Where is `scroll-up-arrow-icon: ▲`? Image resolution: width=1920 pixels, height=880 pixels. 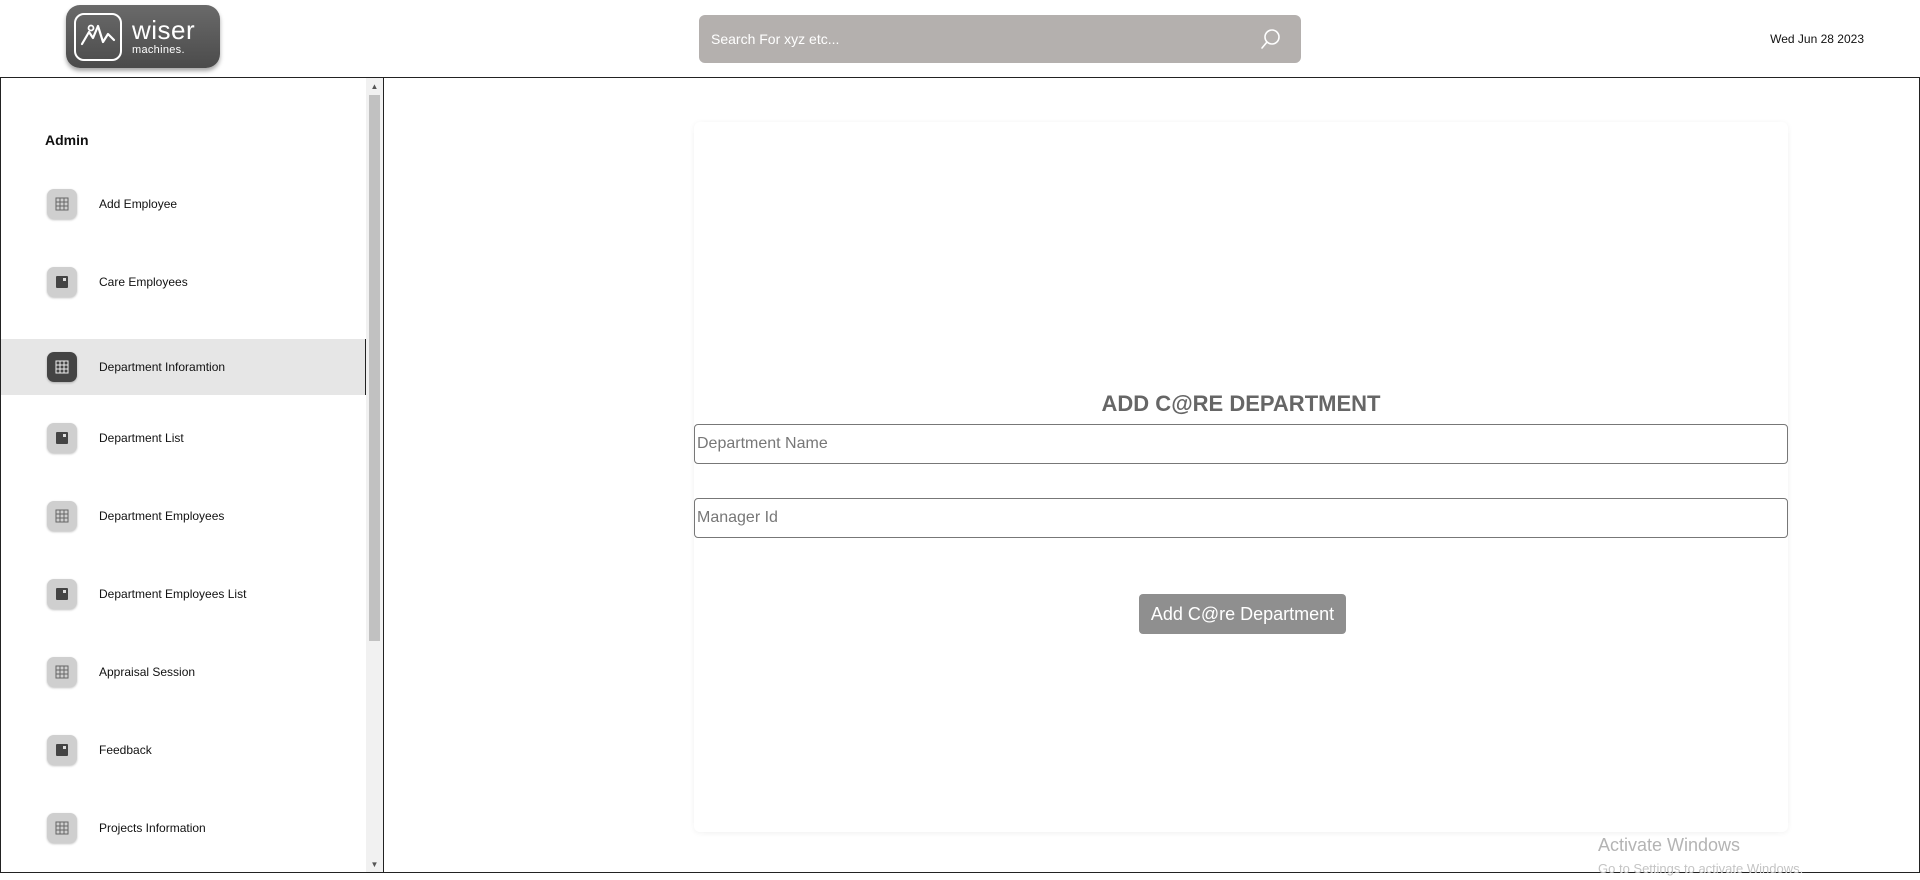 scroll-up-arrow-icon: ▲ is located at coordinates (374, 86).